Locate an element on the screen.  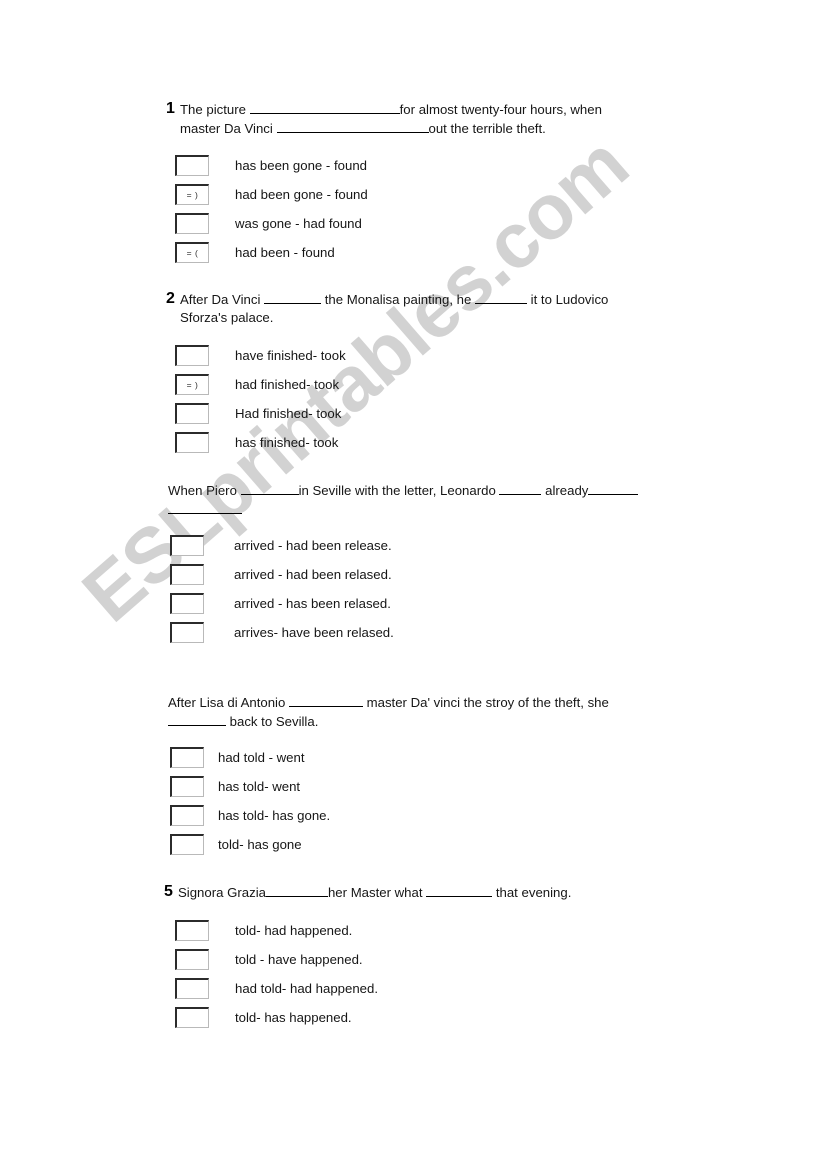
option-label: has been gone - found is located at coordinates (301, 165).